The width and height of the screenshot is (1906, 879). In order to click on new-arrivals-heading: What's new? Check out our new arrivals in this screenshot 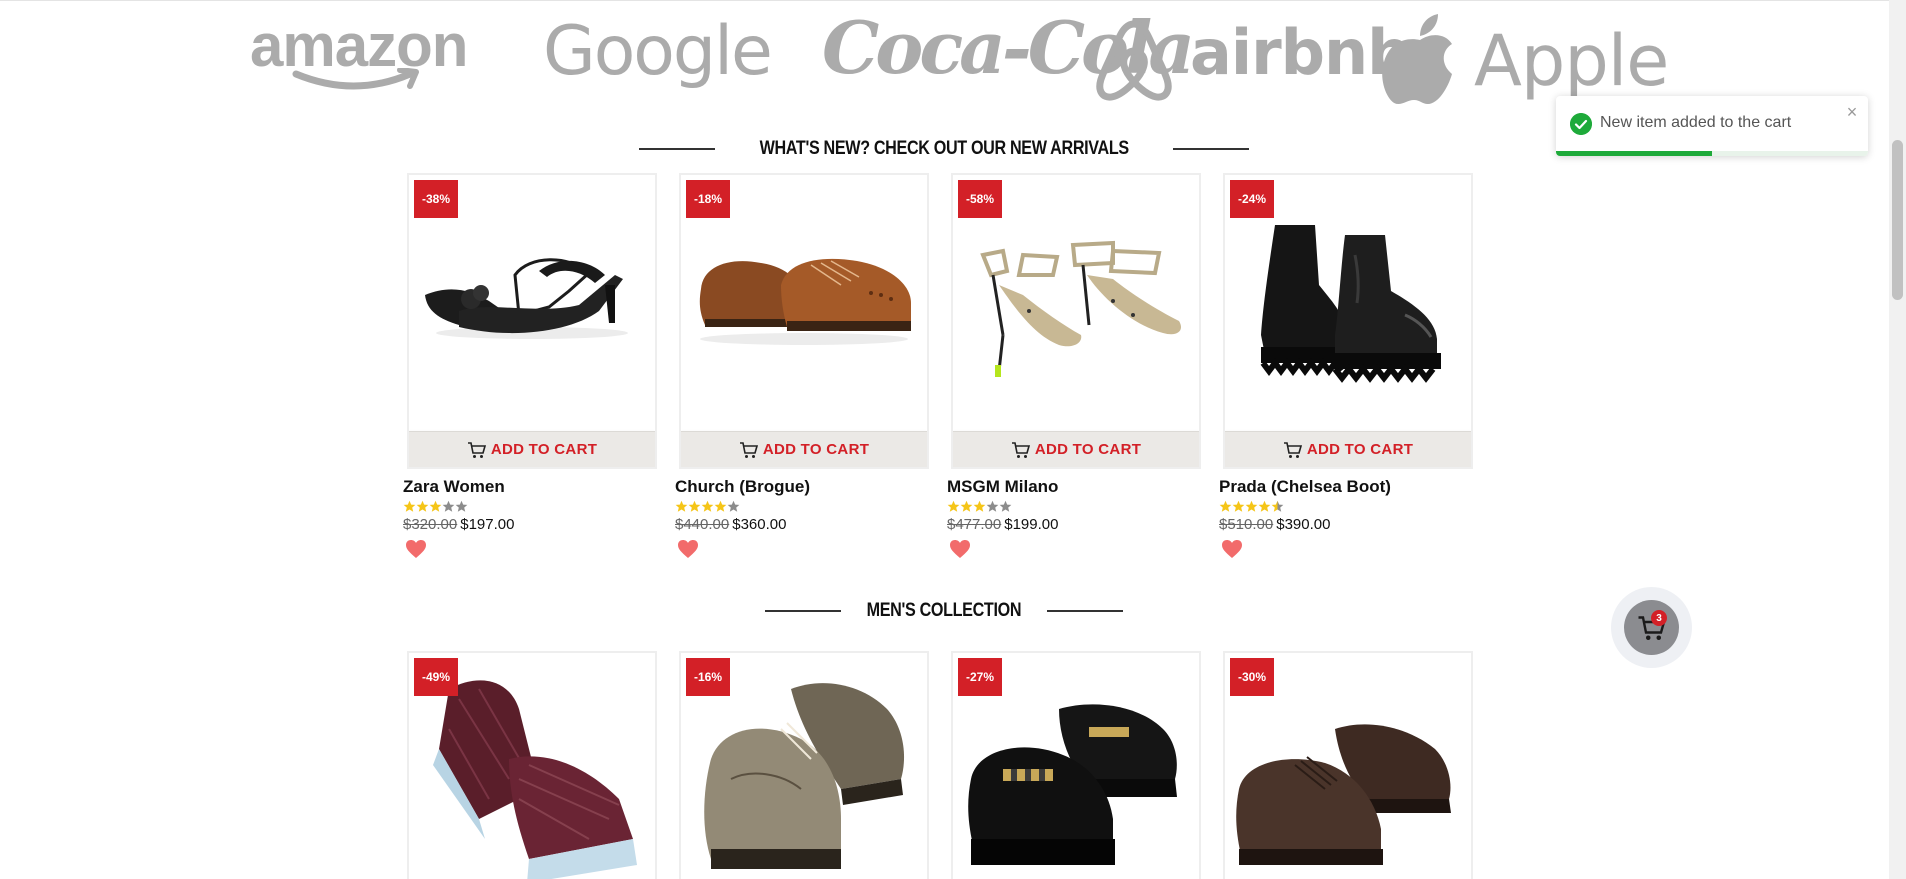, I will do `click(944, 149)`.